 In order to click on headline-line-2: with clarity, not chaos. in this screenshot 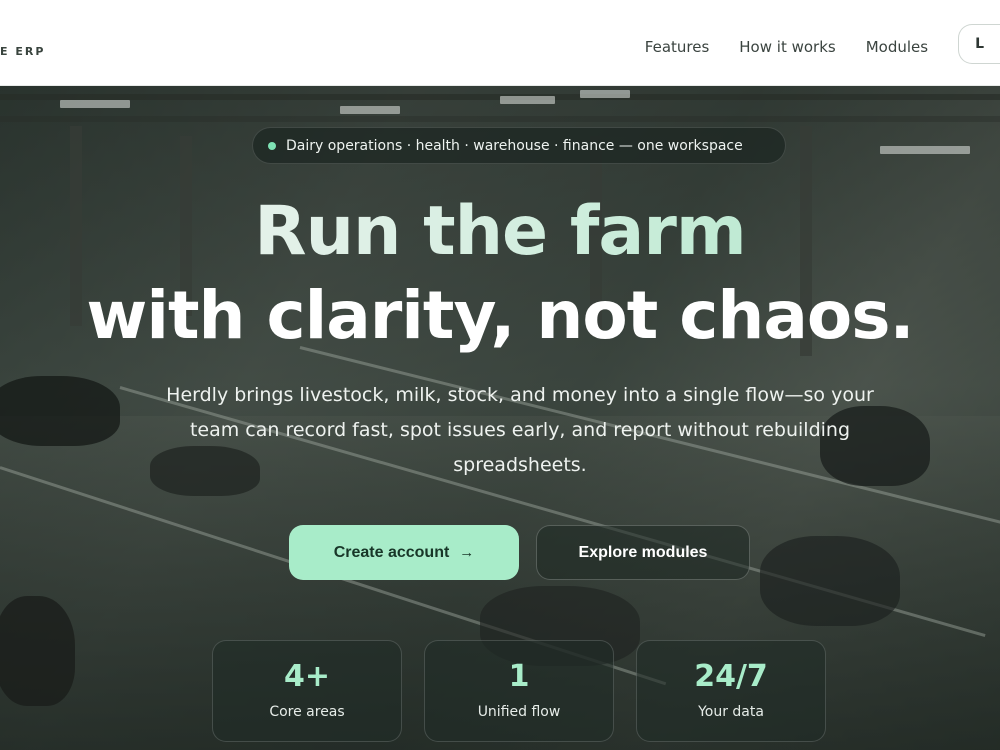, I will do `click(500, 315)`.